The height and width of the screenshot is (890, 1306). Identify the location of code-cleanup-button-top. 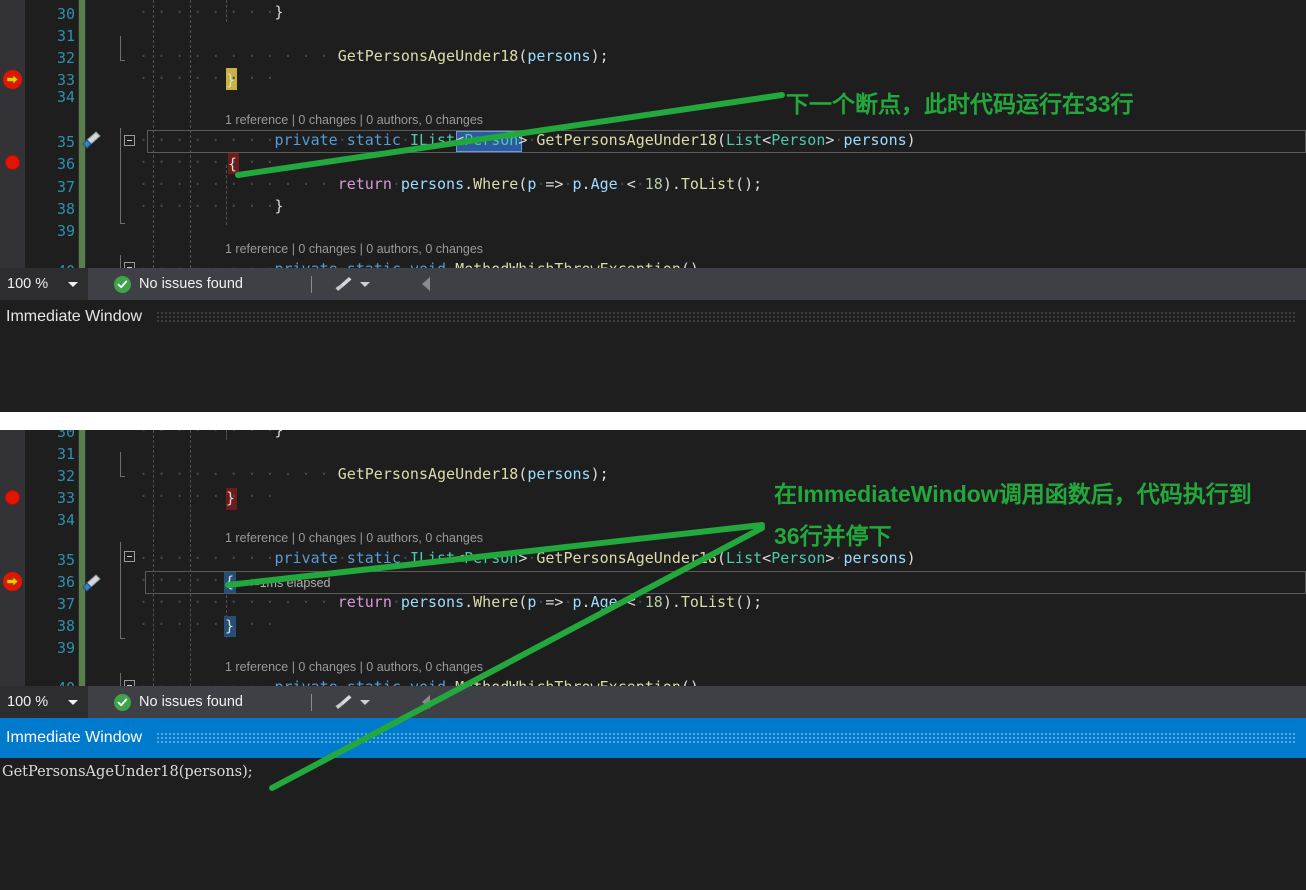
(352, 284).